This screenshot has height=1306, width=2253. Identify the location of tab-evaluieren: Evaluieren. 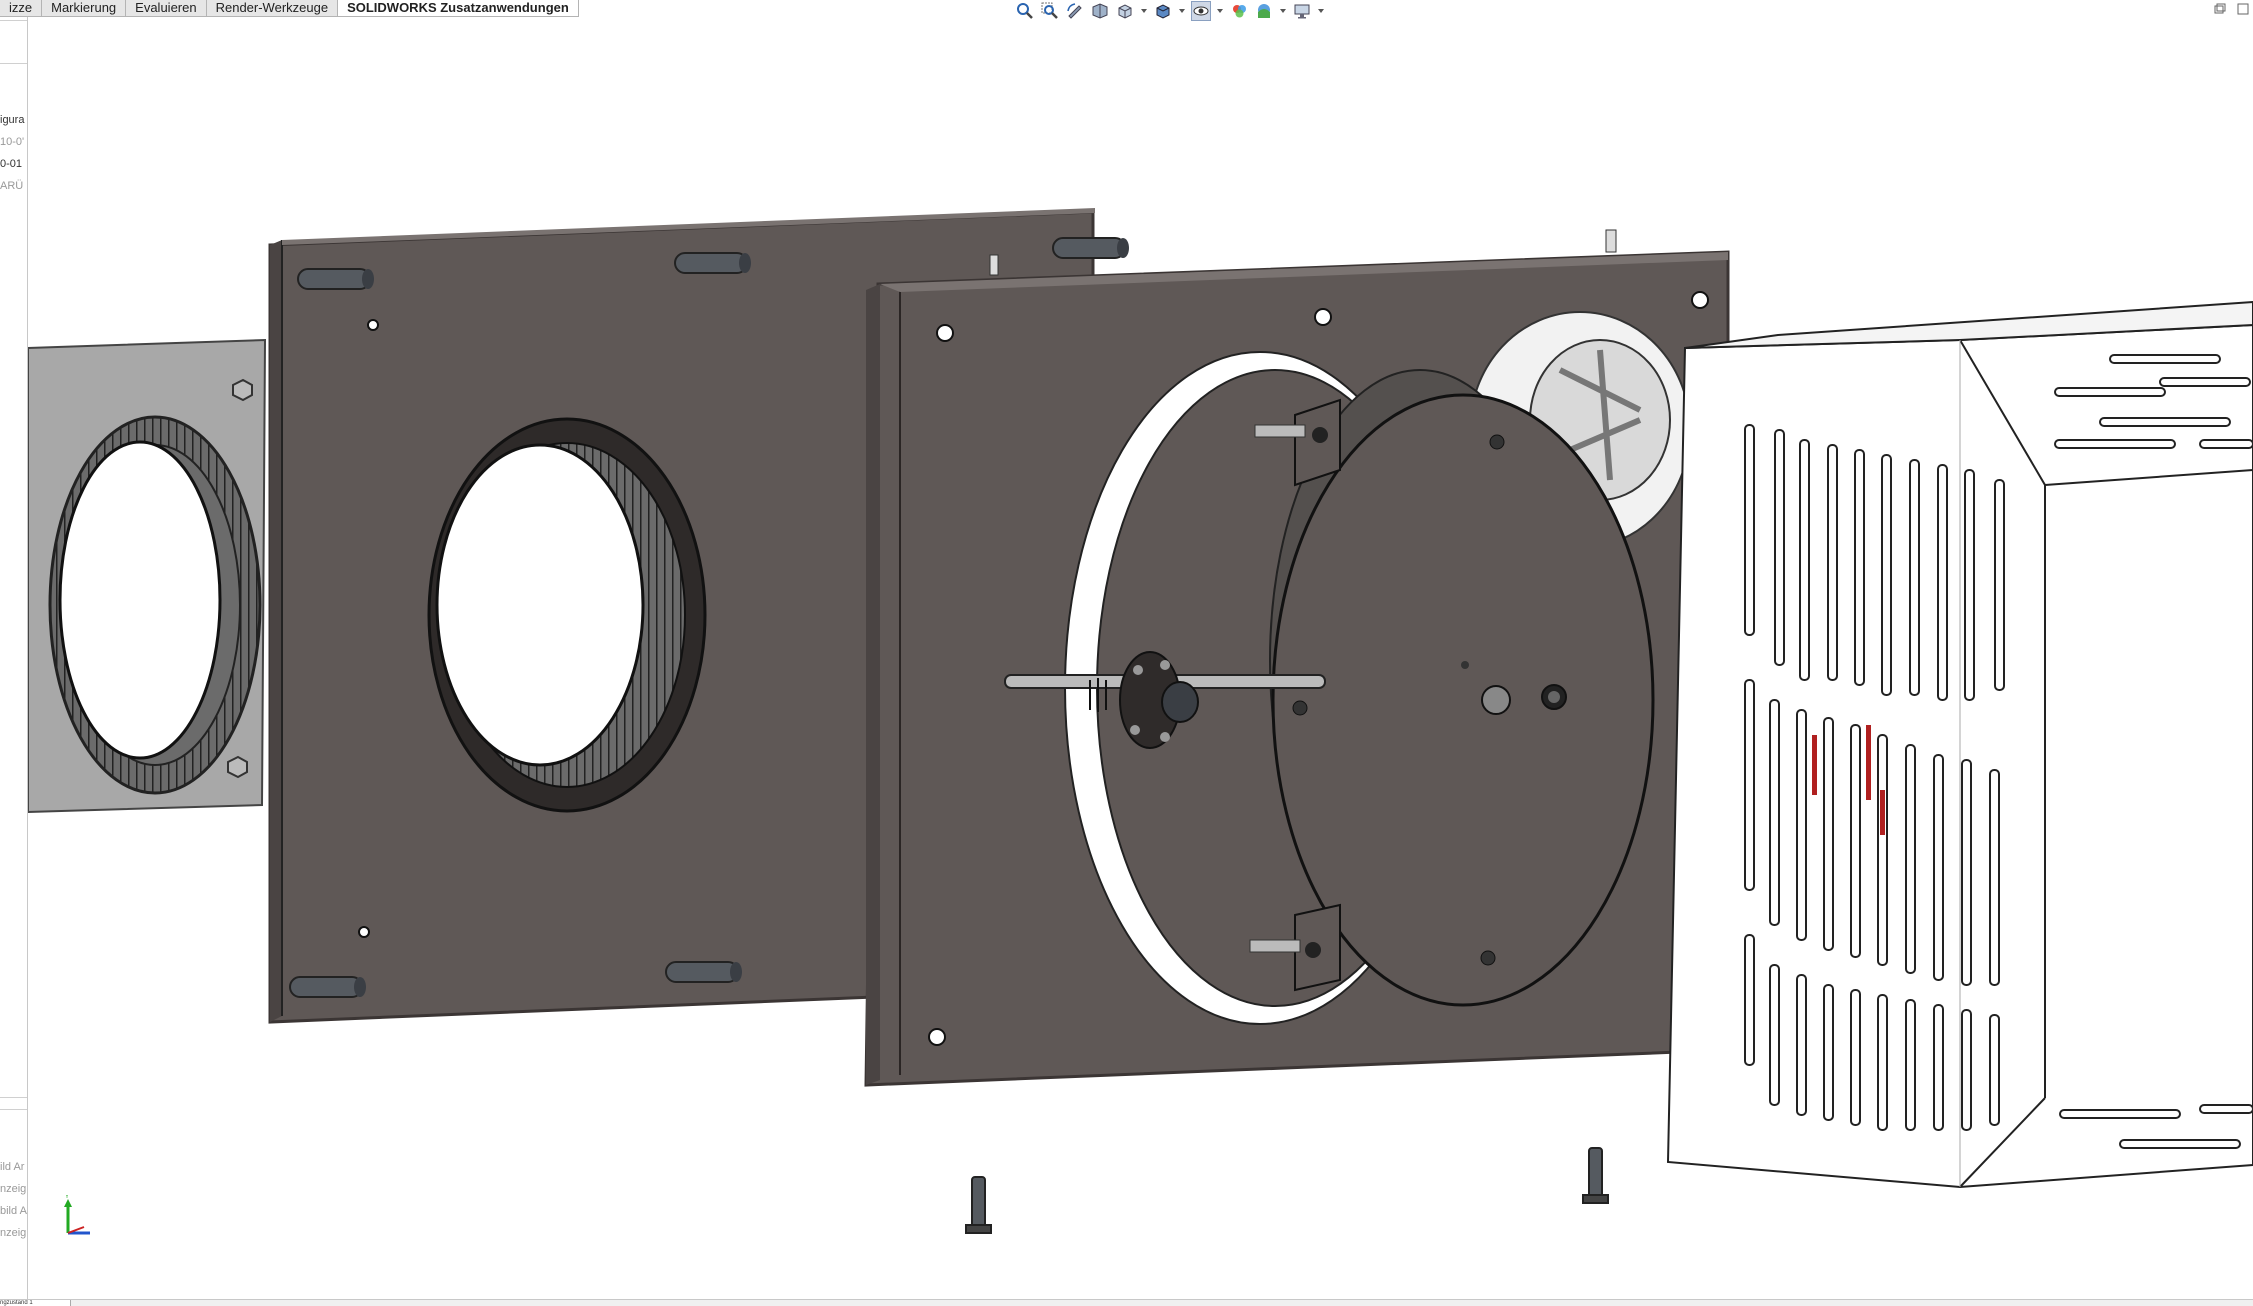
(166, 8).